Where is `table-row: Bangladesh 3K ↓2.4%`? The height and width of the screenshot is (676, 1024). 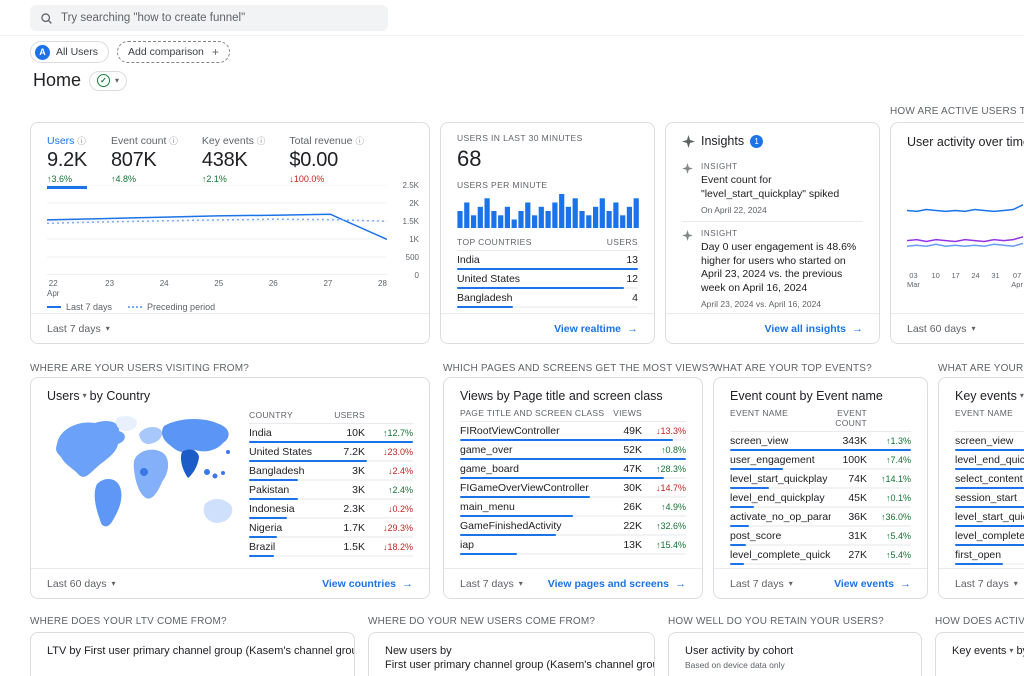 table-row: Bangladesh 3K ↓2.4% is located at coordinates (331, 473).